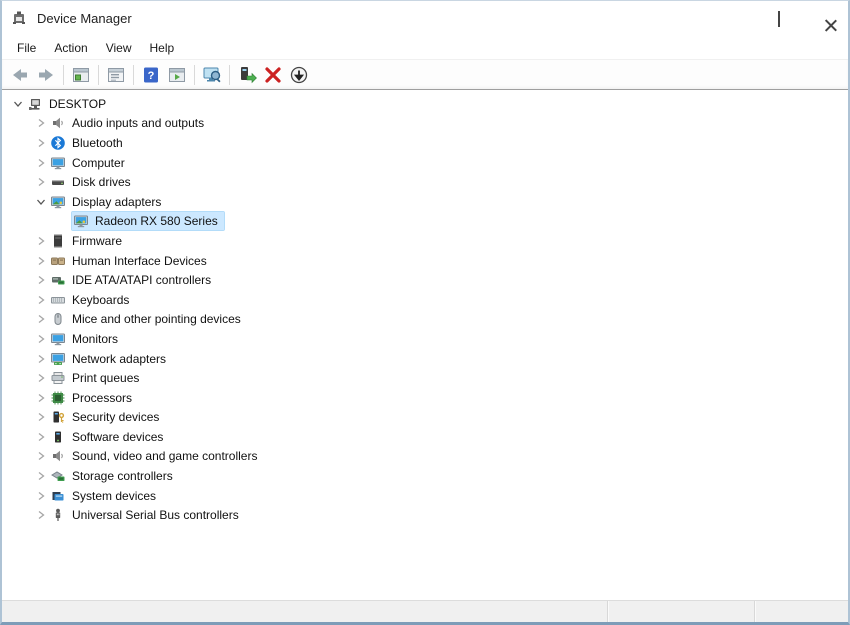 This screenshot has width=850, height=625. Describe the element at coordinates (133, 280) in the screenshot. I see `row-body: IDE ATA/ATAPI controllers` at that location.